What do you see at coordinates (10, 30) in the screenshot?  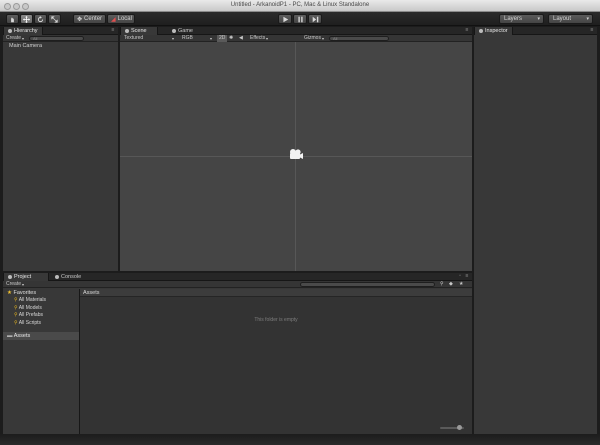 I see `hierarchy-icon` at bounding box center [10, 30].